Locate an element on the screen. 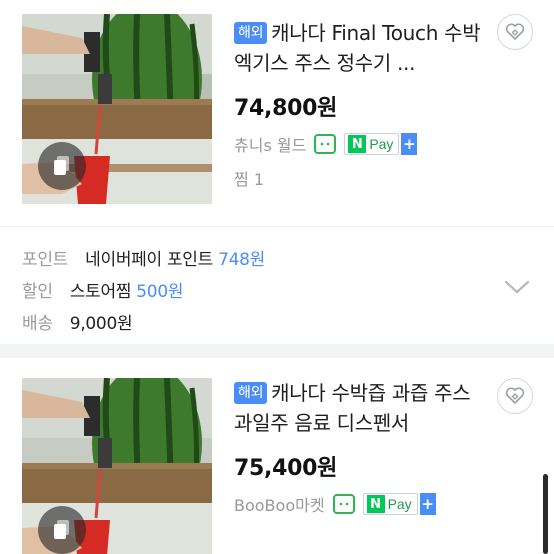  discount-label: 할인 is located at coordinates (37, 292).